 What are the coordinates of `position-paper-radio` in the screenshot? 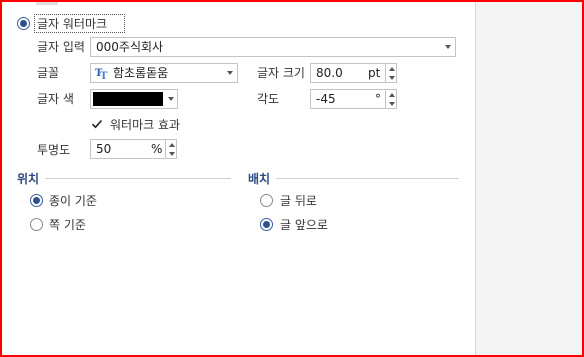 It's located at (36, 200).